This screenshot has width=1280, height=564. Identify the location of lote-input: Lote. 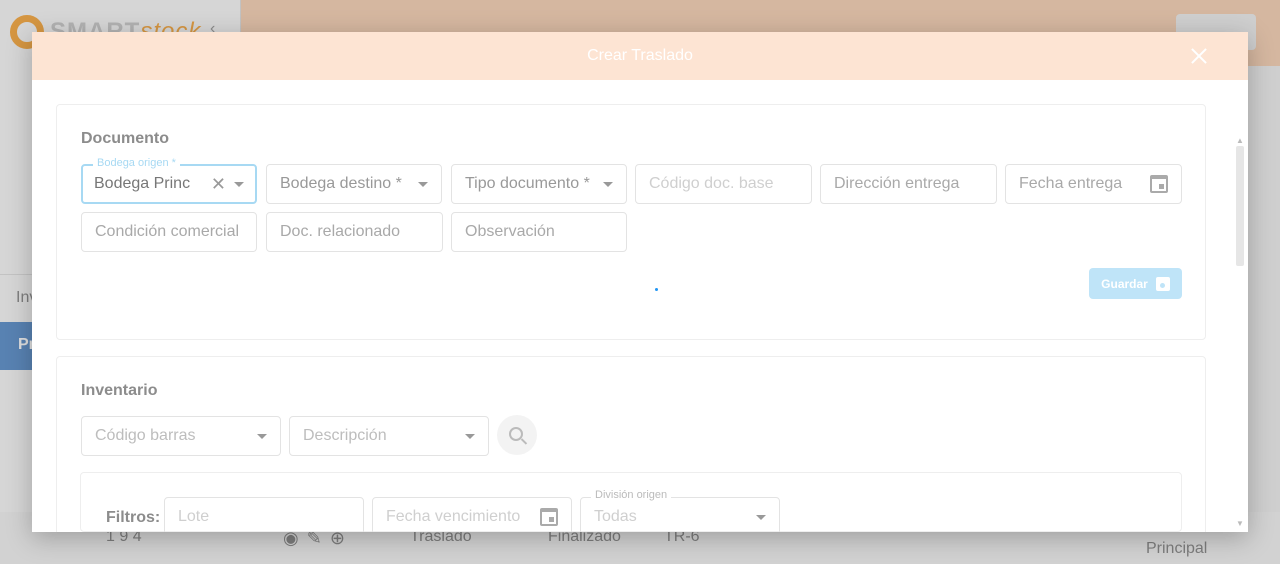
(264, 514).